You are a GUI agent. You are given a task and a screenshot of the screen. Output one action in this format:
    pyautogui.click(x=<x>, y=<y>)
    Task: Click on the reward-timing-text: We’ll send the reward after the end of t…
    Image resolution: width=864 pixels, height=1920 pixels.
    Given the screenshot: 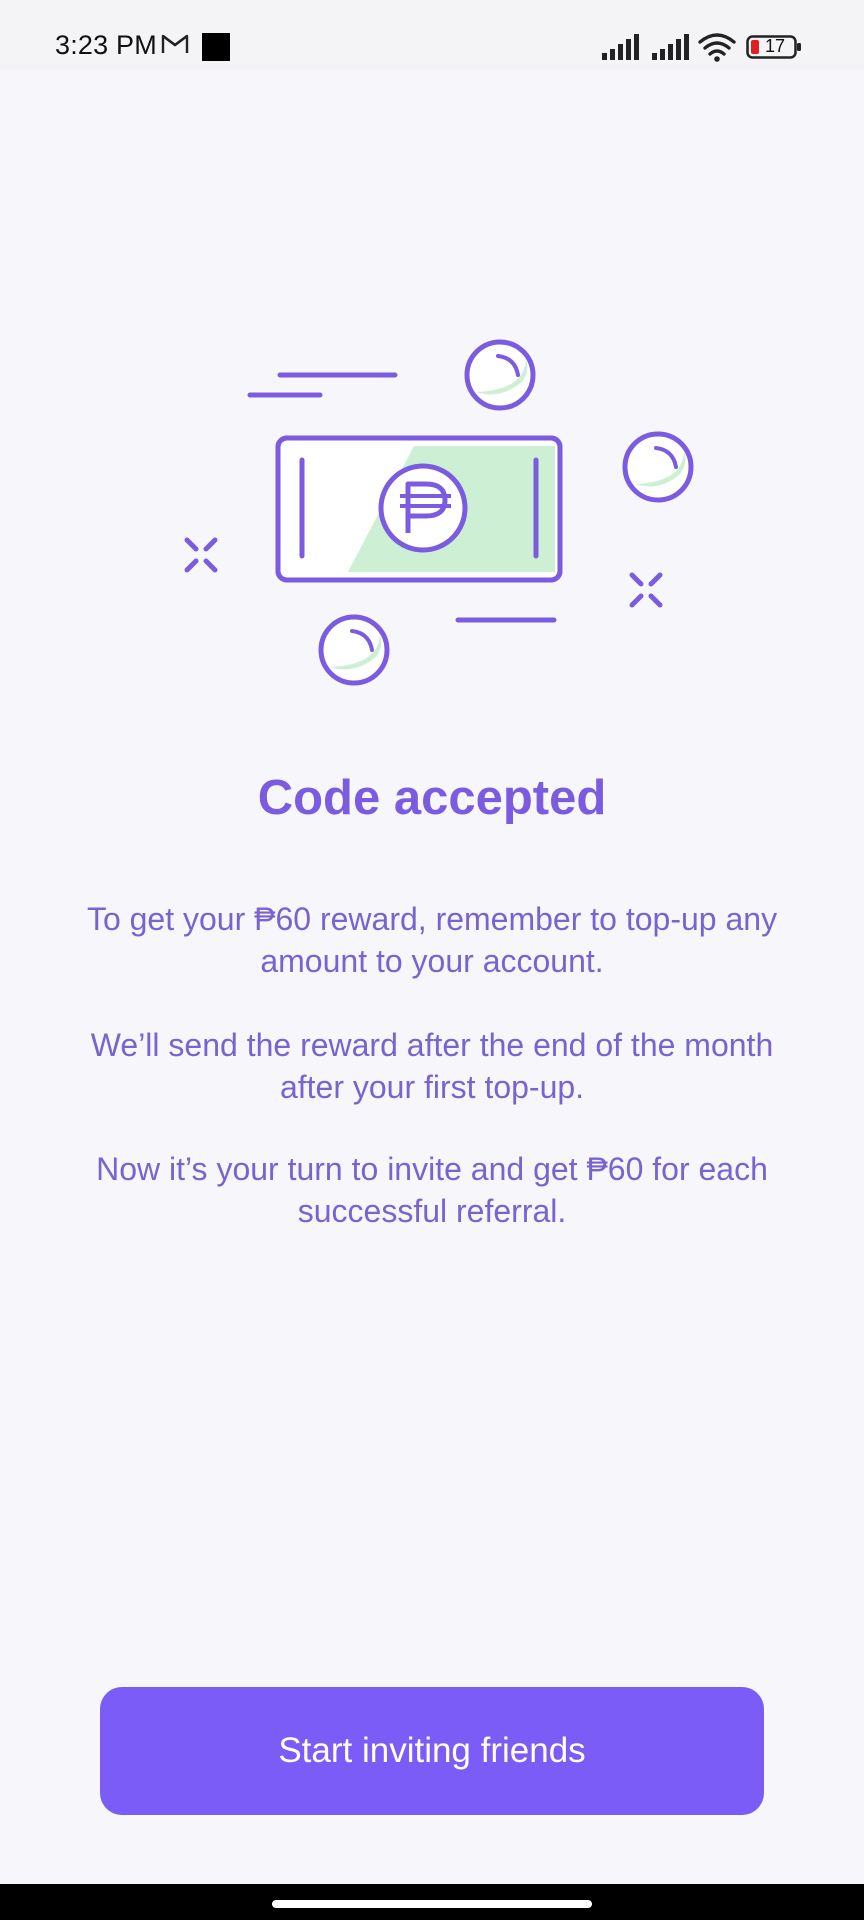 What is the action you would take?
    pyautogui.click(x=432, y=1066)
    